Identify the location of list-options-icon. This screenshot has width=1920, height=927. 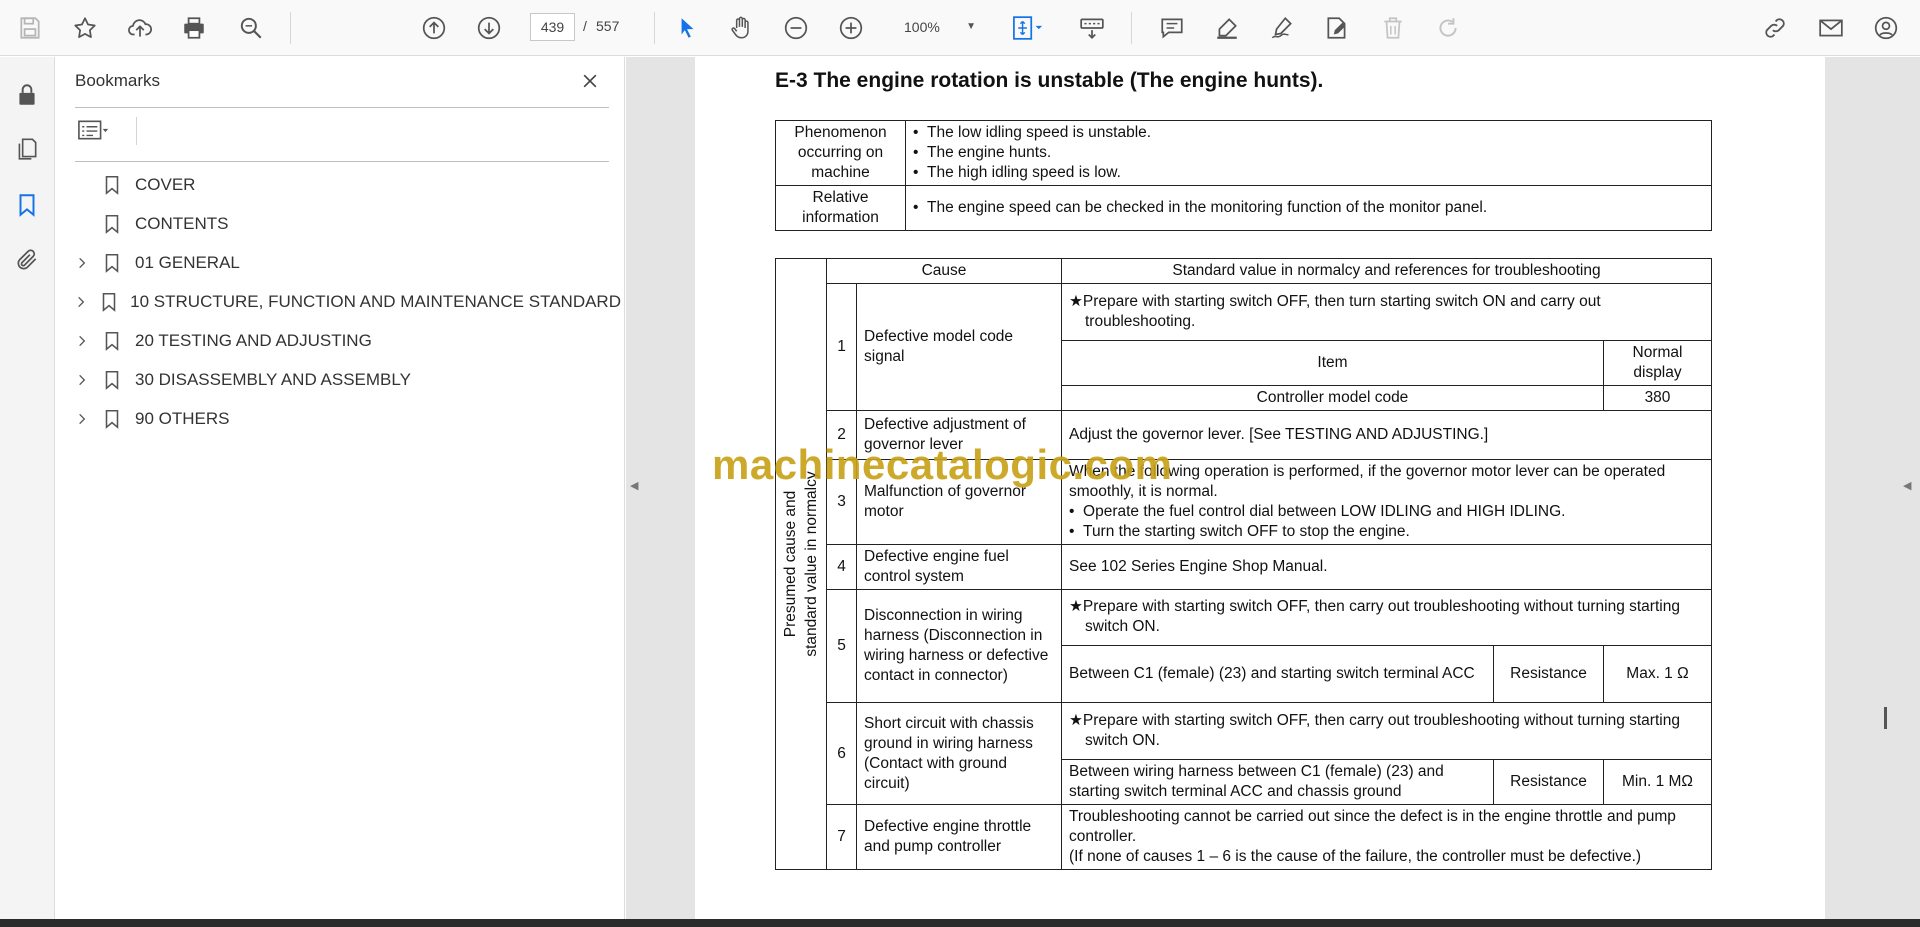
(93, 130).